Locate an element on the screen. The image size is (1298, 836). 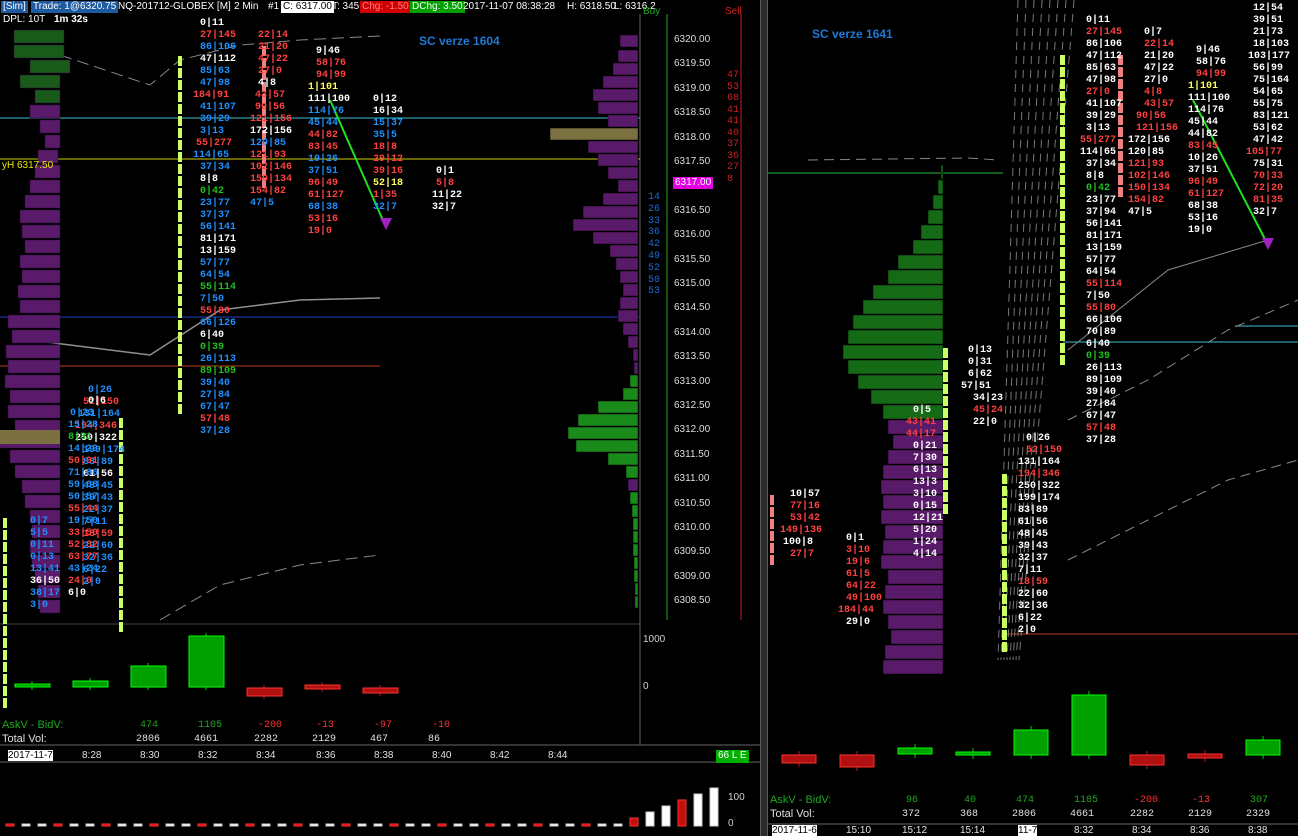
totalvol-value-right: 372 is located at coordinates (911, 814).